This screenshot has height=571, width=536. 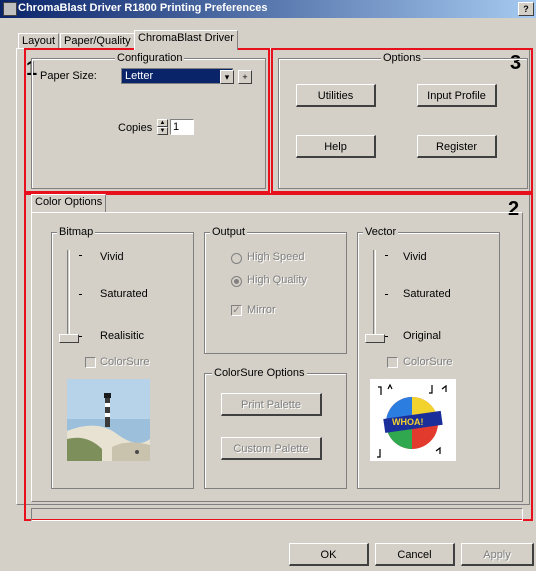 What do you see at coordinates (162, 131) in the screenshot?
I see `spin-down-icon: ▼` at bounding box center [162, 131].